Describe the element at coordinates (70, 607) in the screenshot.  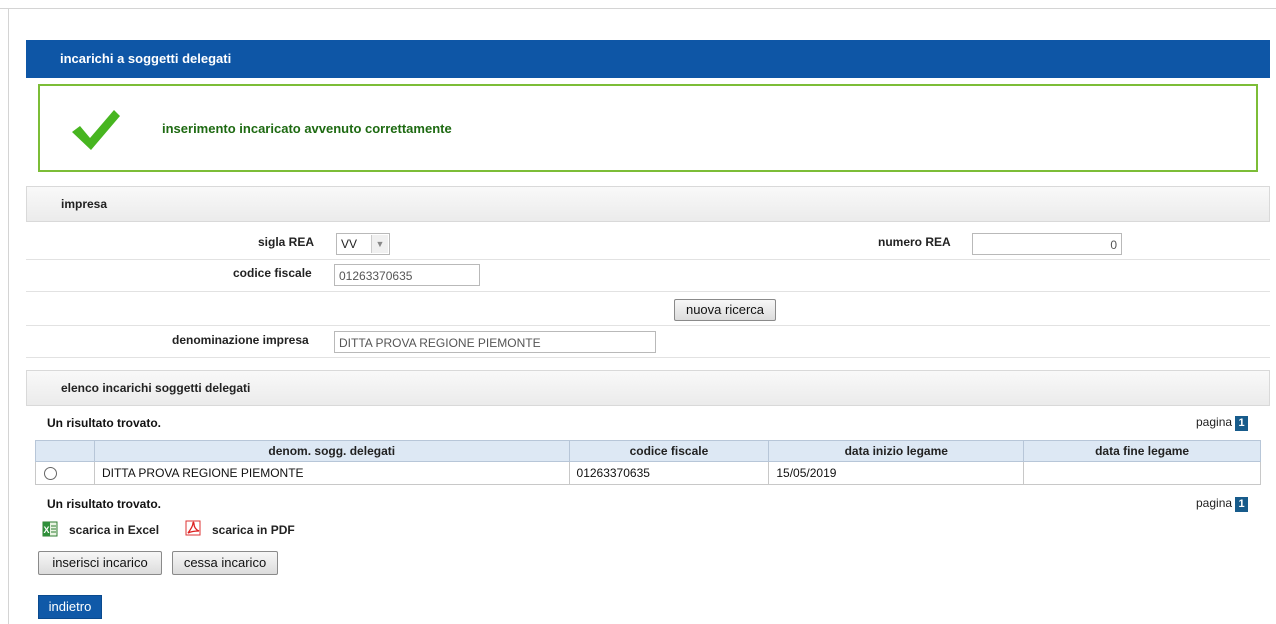
I see `indietro-button: indietro` at that location.